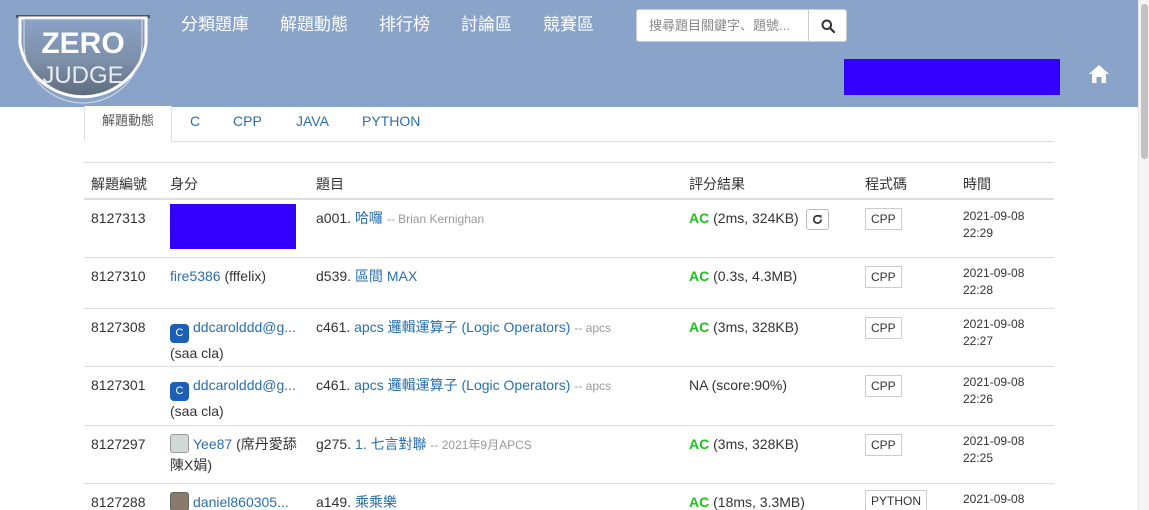 The height and width of the screenshot is (510, 1149). I want to click on submission-id: 8127297, so click(118, 444).